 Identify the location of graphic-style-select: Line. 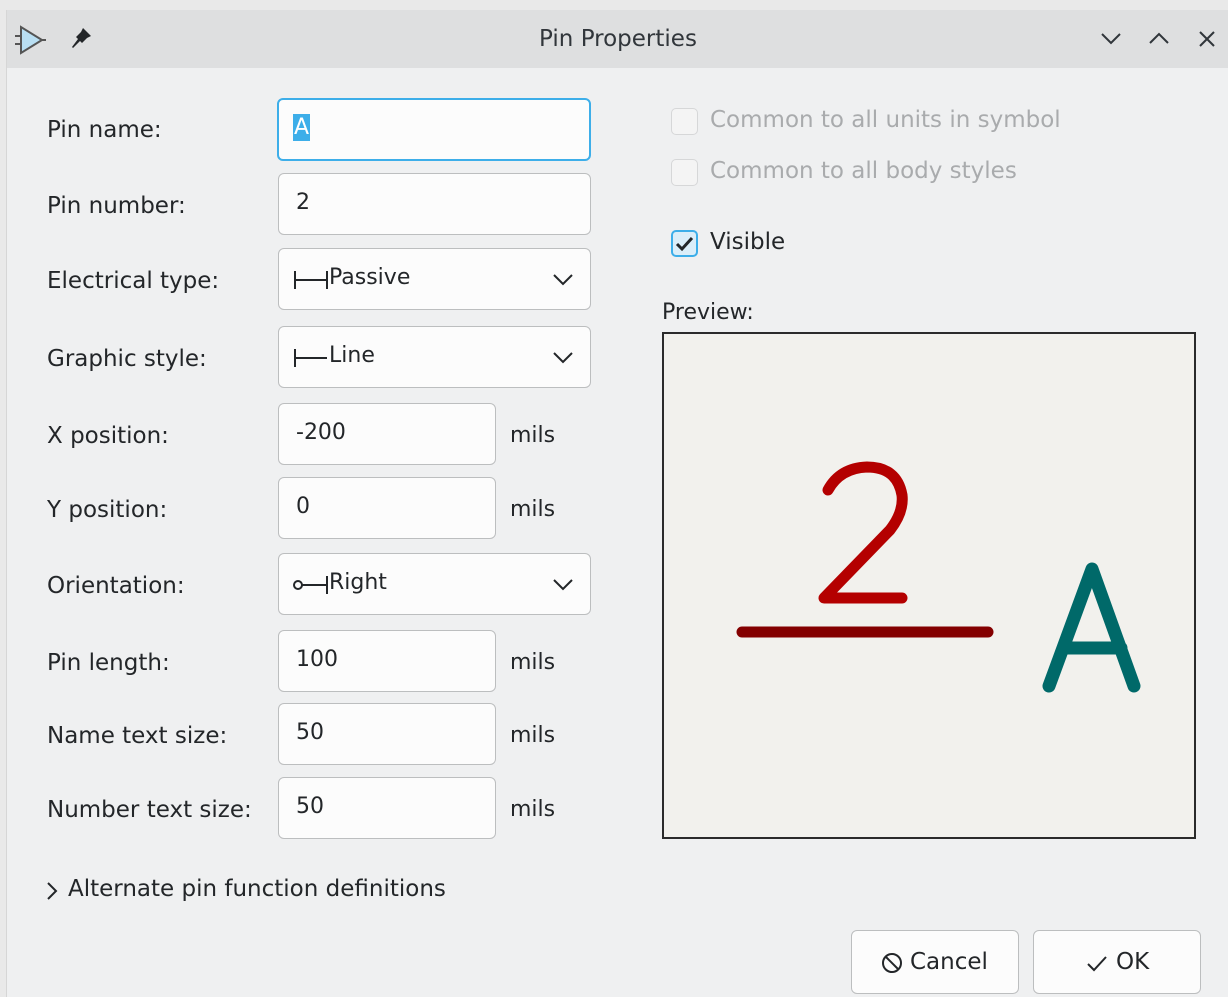
(434, 357).